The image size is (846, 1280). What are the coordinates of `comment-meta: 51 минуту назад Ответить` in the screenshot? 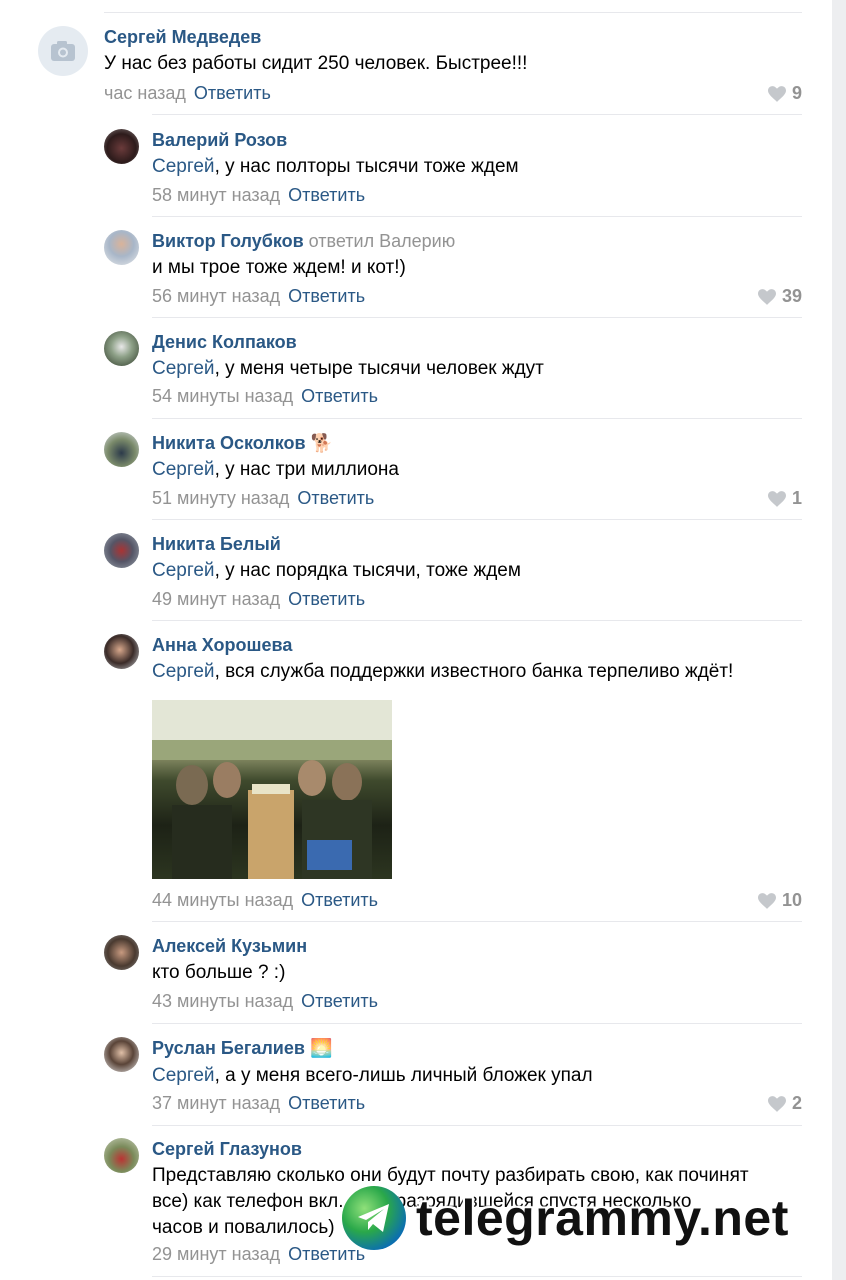 It's located at (263, 498).